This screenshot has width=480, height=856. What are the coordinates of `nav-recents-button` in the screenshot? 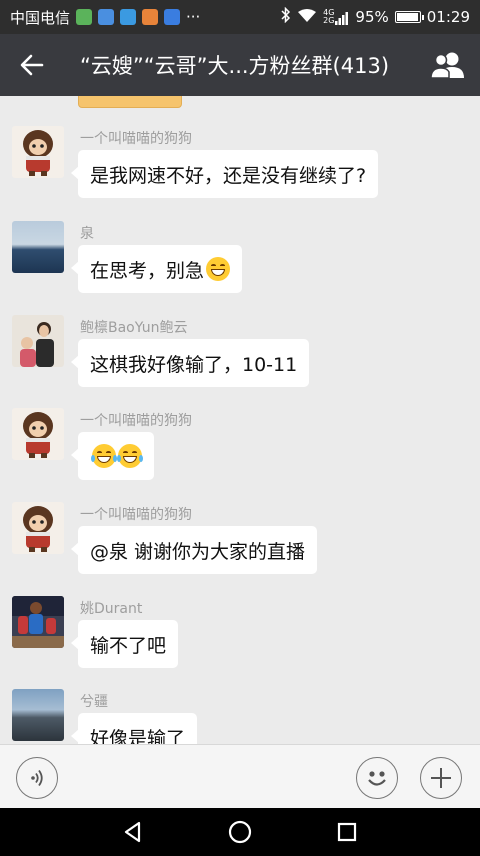 It's located at (347, 832).